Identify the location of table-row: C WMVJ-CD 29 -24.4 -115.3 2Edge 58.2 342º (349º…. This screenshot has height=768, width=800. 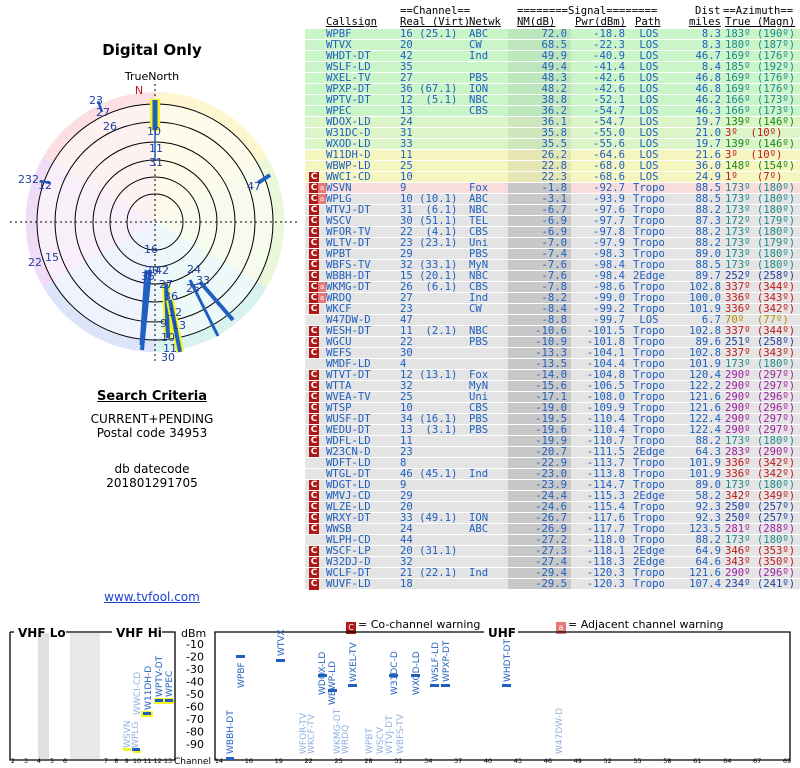
(552, 496).